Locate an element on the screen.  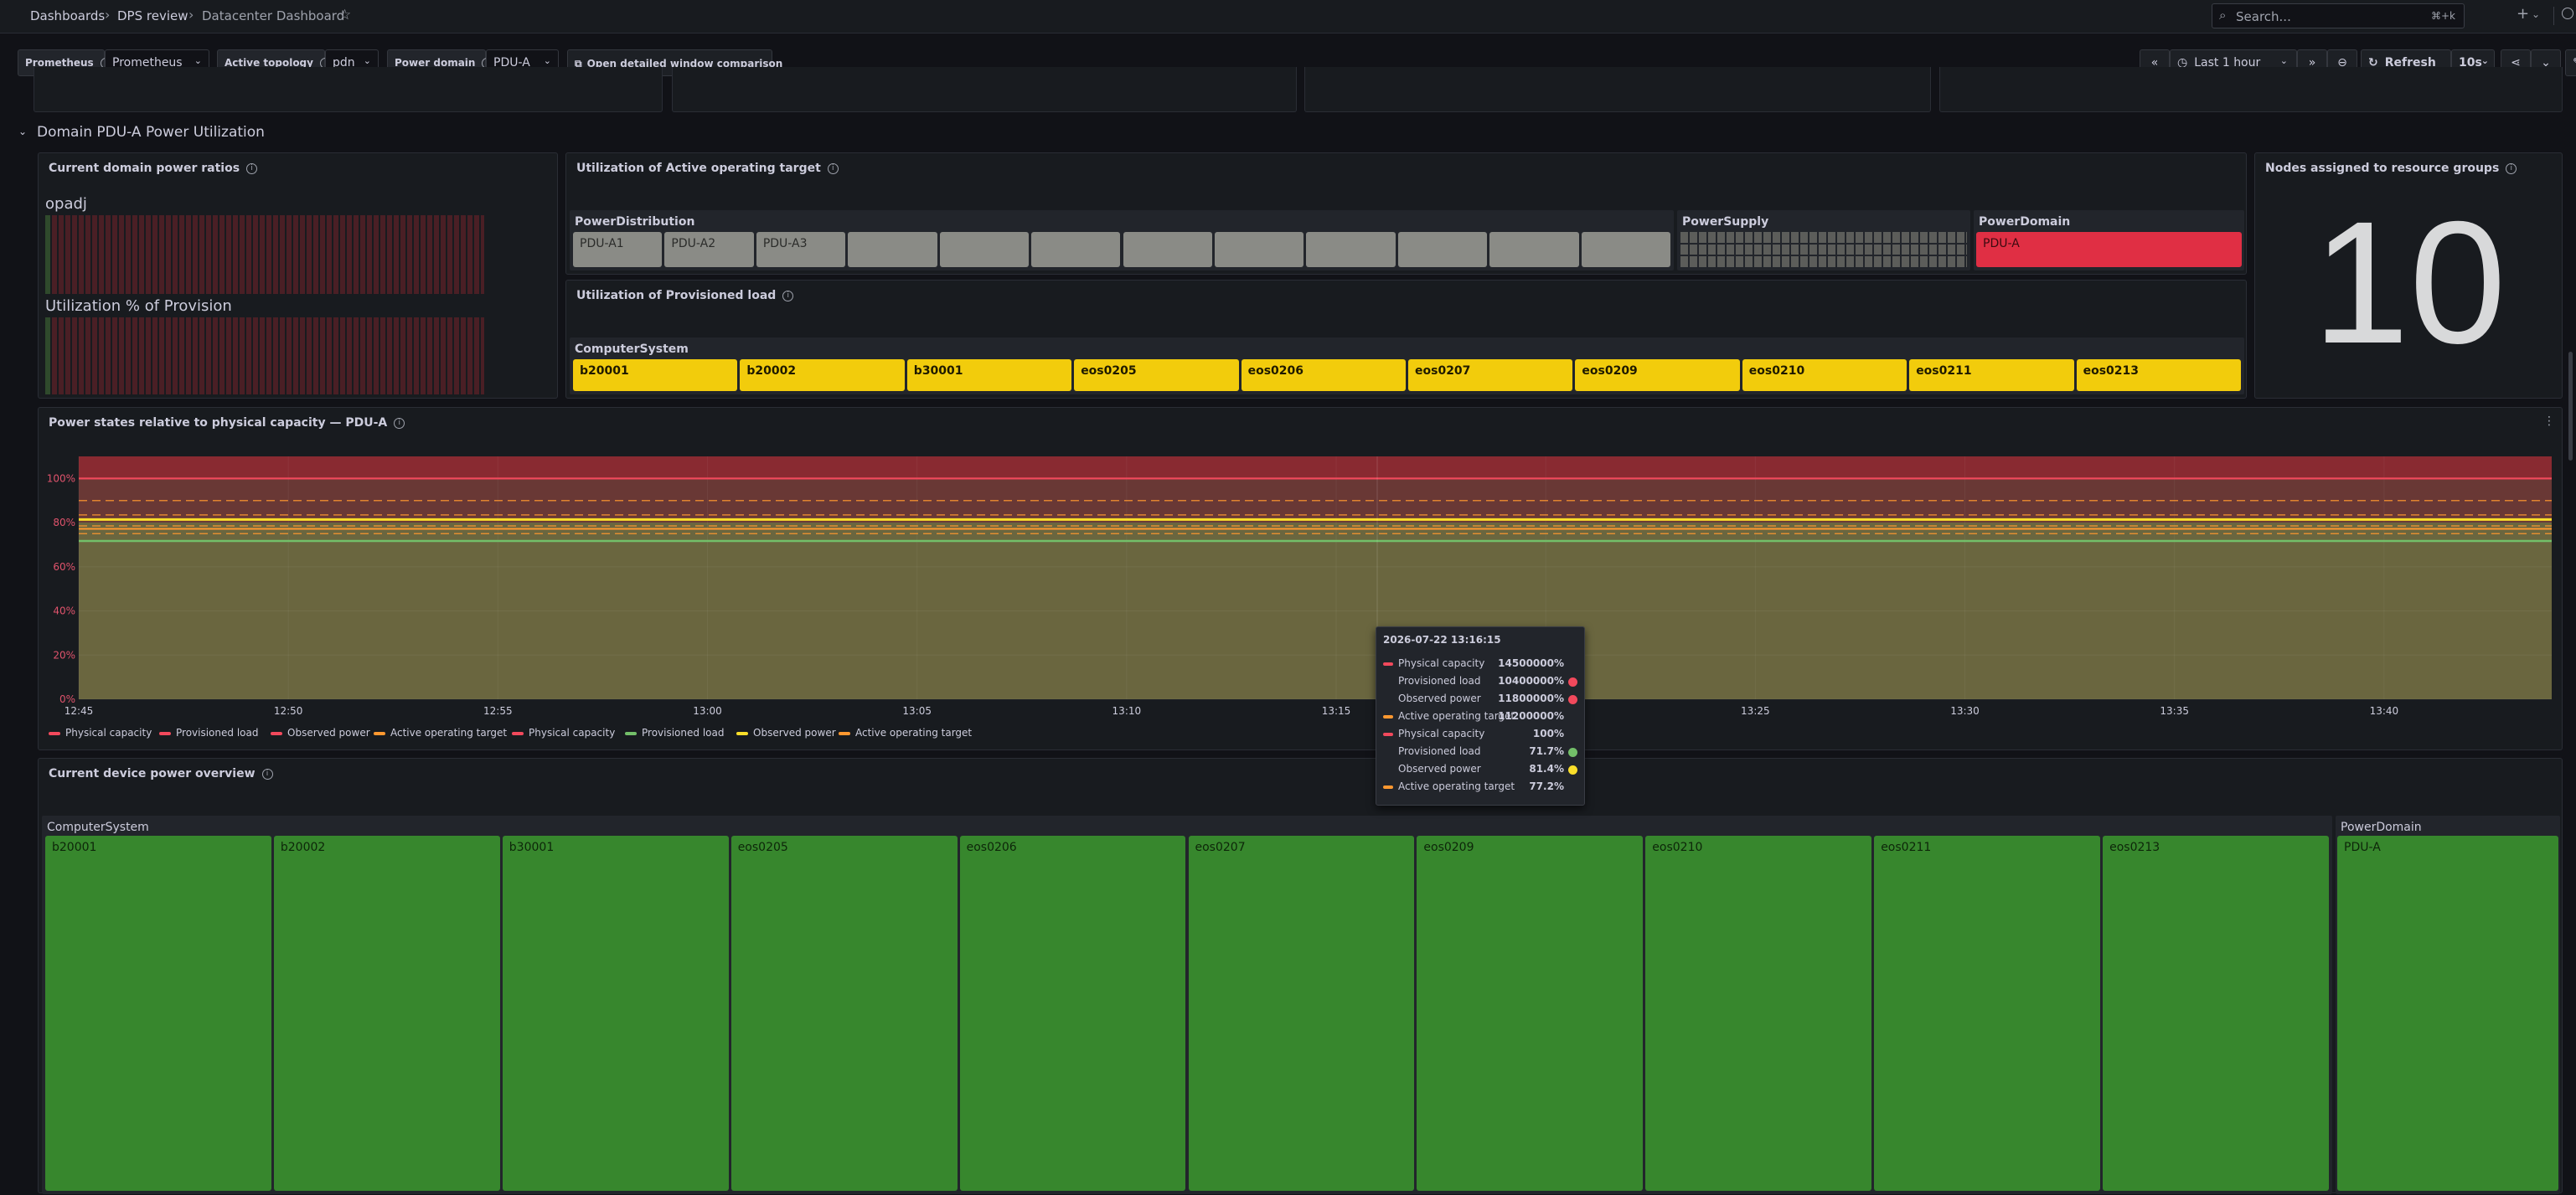
distribution-cell: PDU-A3 is located at coordinates (801, 249).